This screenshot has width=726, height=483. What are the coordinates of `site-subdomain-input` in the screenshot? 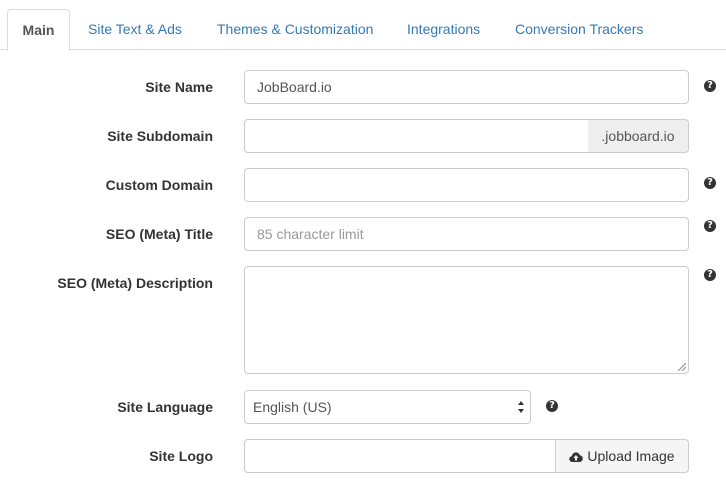 It's located at (416, 136).